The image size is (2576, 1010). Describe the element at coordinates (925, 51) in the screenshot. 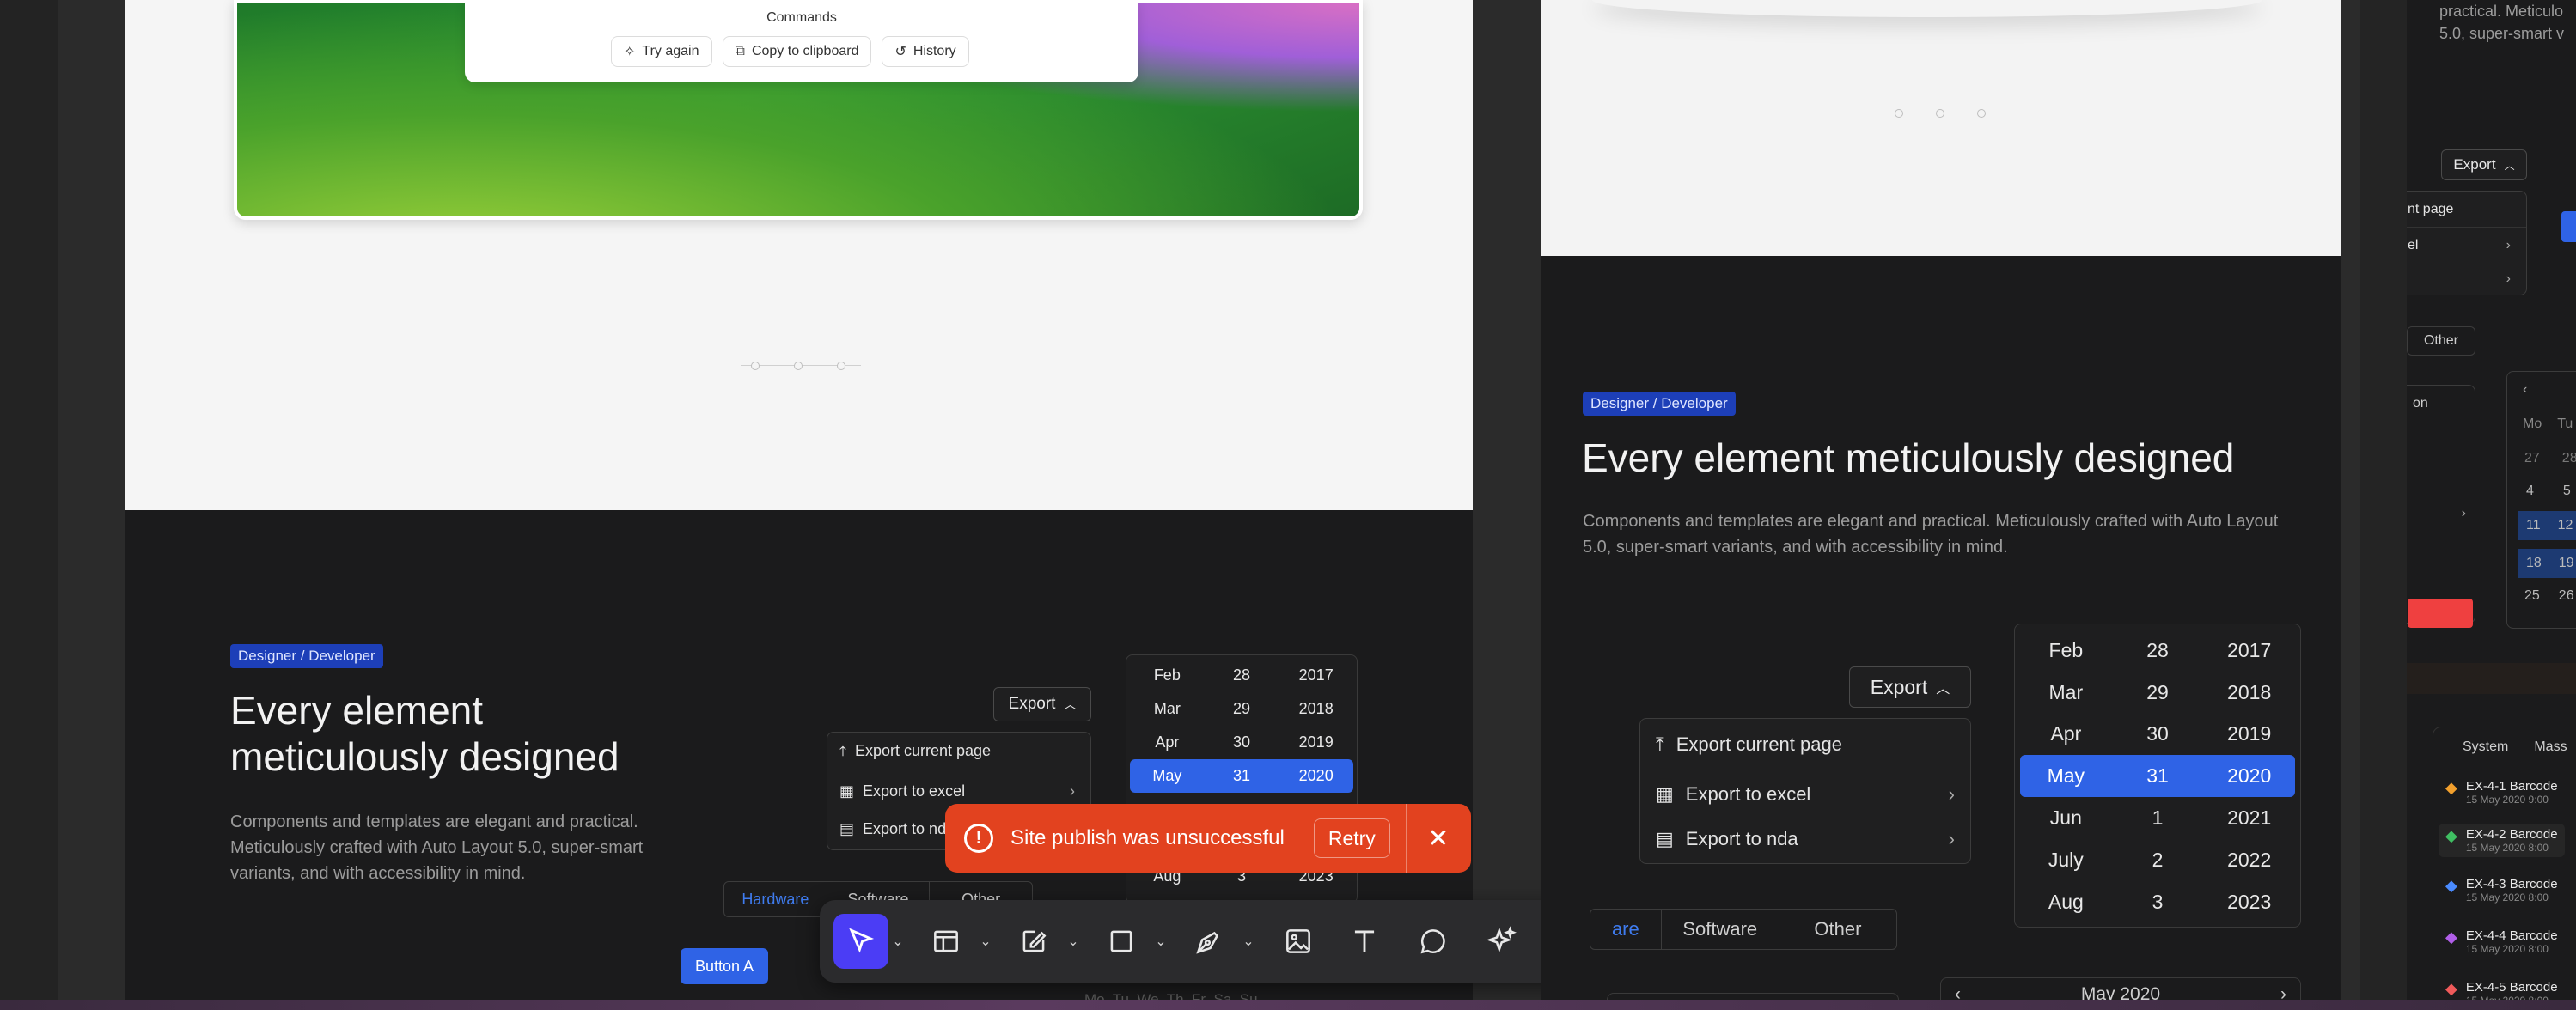

I see `history-button: ↺ History` at that location.